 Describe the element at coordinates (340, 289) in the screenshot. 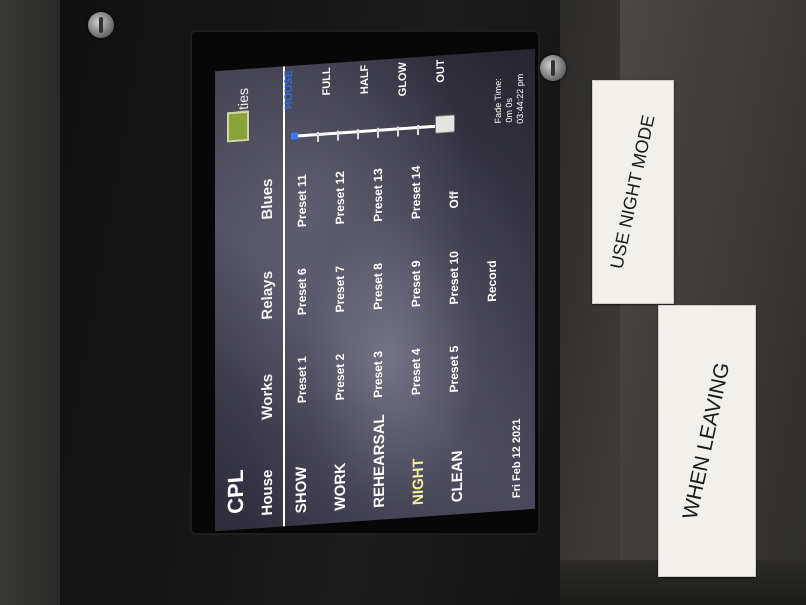

I see `preset-7-button: Preset 7` at that location.